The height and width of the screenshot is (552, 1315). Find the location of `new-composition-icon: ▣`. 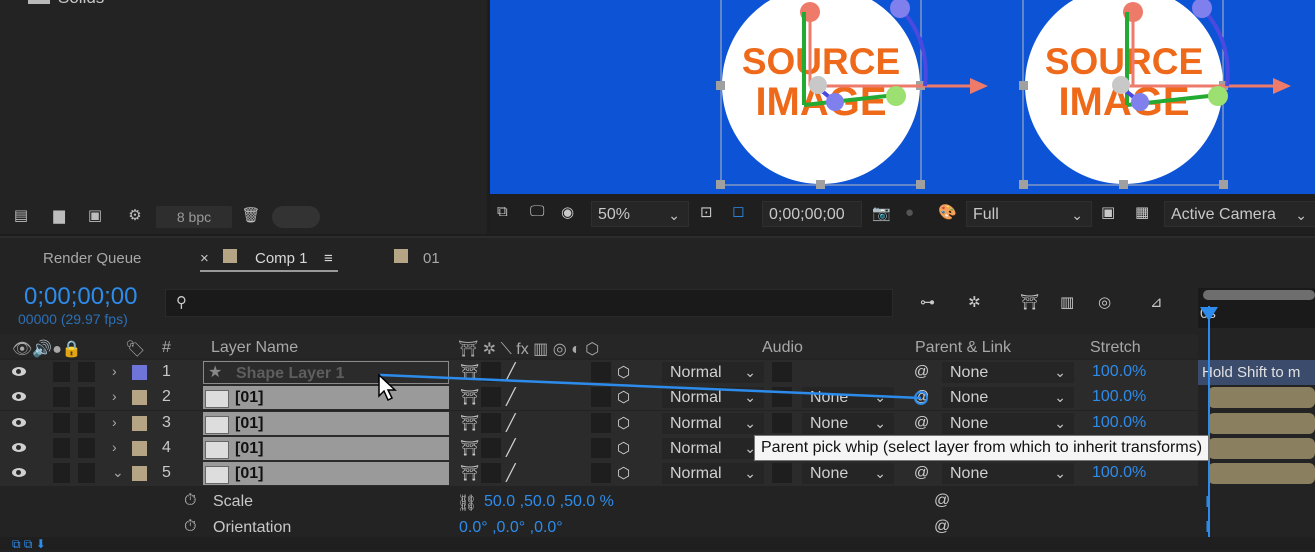

new-composition-icon: ▣ is located at coordinates (95, 217).